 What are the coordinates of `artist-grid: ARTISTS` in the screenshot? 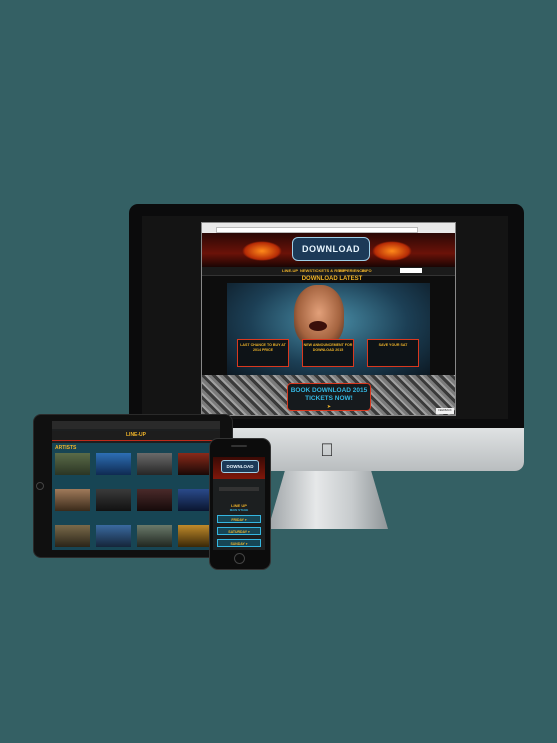 It's located at (136, 496).